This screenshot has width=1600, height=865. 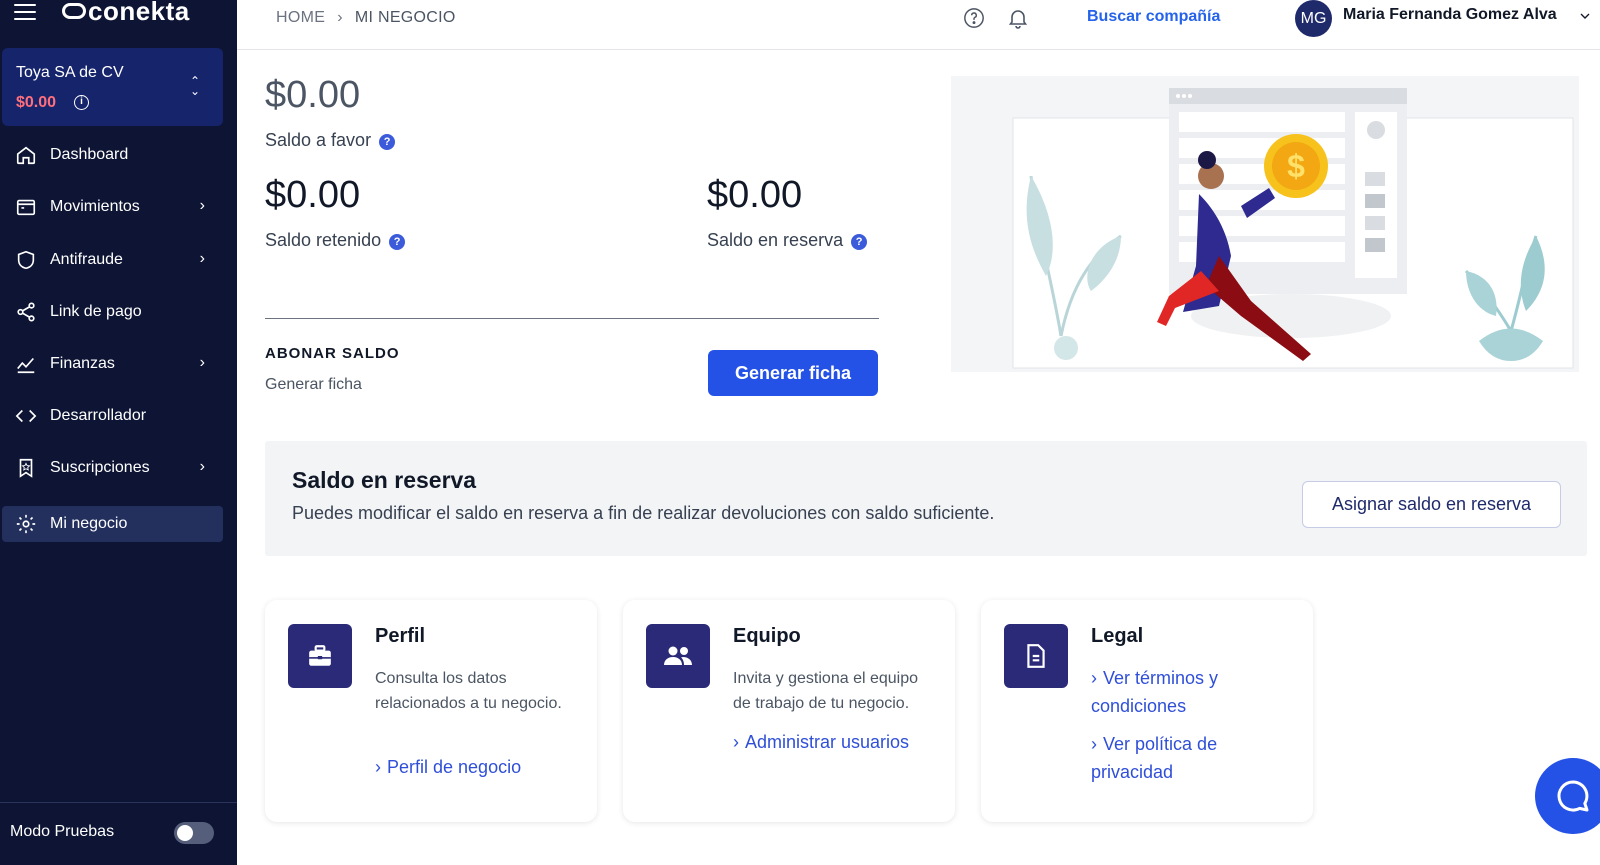 What do you see at coordinates (313, 95) in the screenshot?
I see `saldo-favor-amount: $0.00` at bounding box center [313, 95].